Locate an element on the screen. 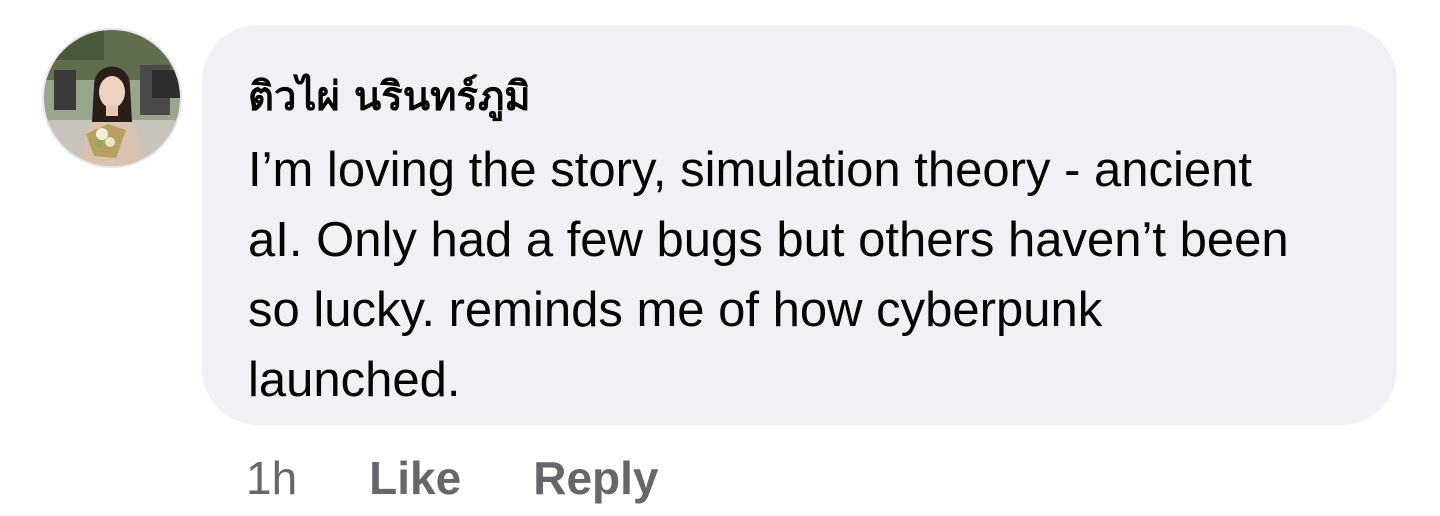 This screenshot has width=1440, height=516. avatar-photo is located at coordinates (112, 98).